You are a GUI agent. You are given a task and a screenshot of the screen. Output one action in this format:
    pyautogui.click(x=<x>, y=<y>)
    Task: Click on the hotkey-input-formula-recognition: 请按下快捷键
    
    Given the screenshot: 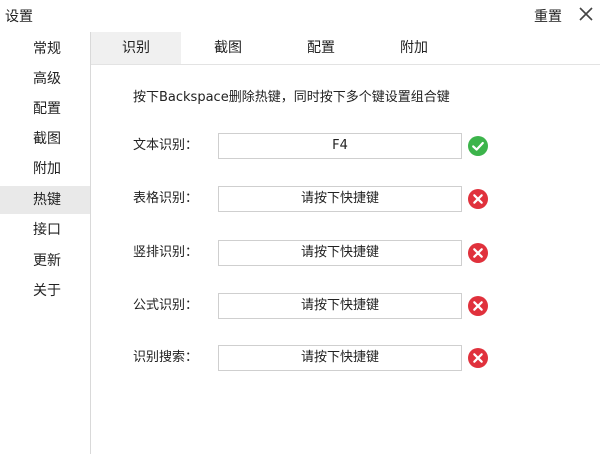 What is the action you would take?
    pyautogui.click(x=340, y=306)
    